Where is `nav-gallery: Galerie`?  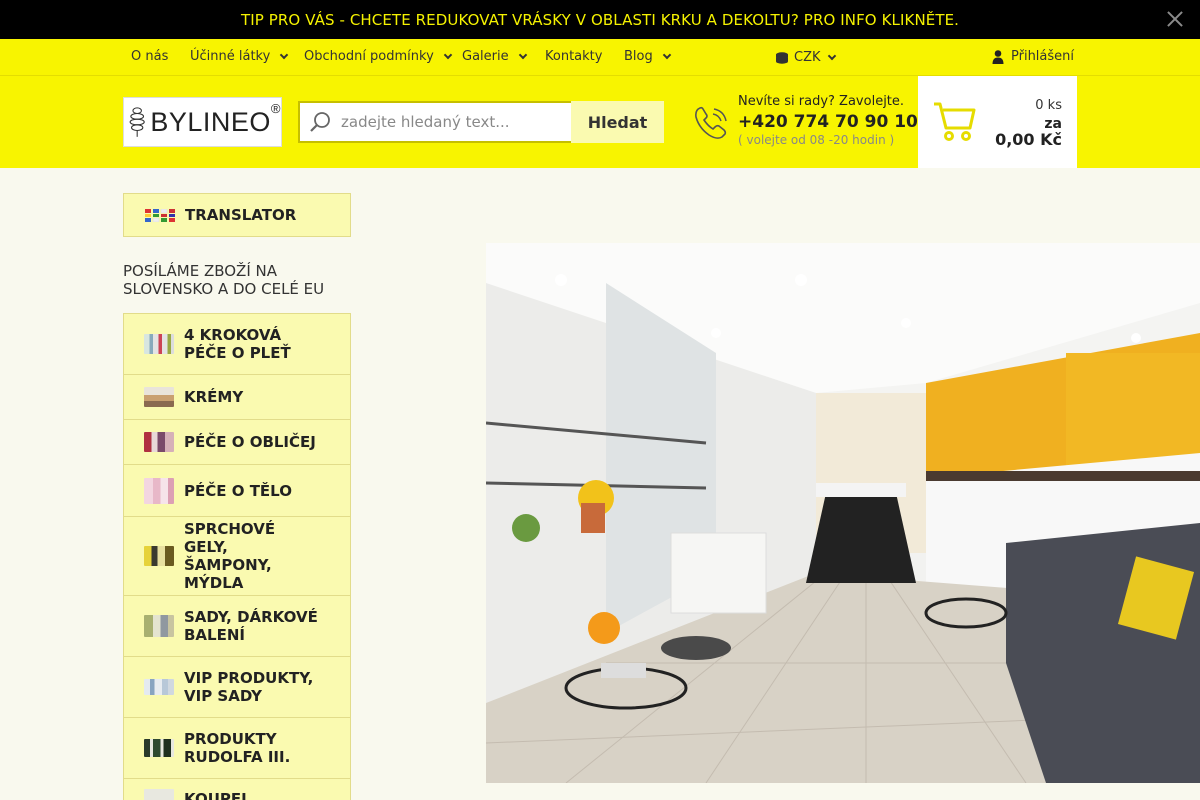
nav-gallery: Galerie is located at coordinates (494, 56).